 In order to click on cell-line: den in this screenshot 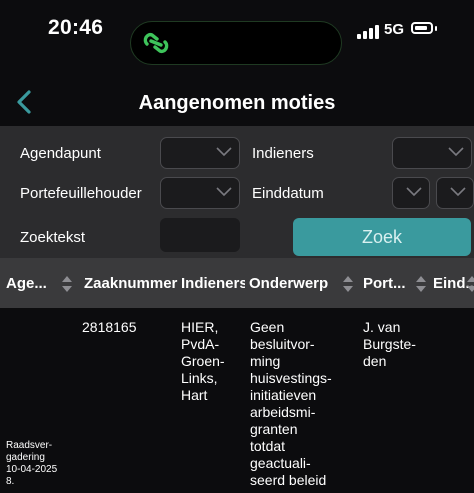, I will do `click(375, 361)`.